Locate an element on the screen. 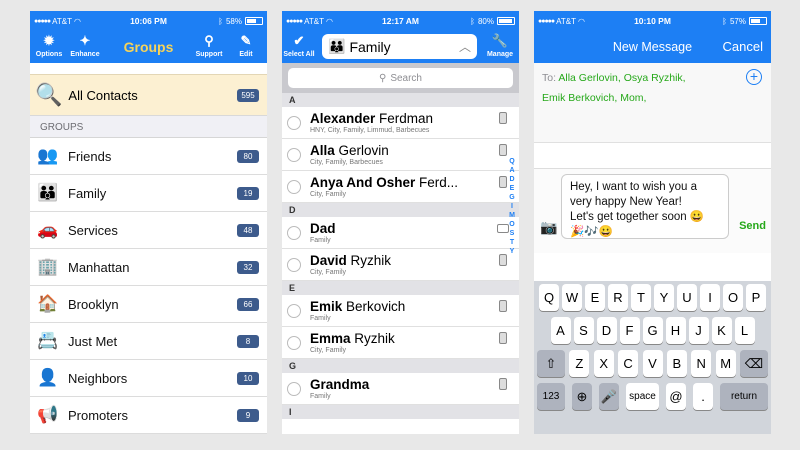  contact-row: David Ryzhik City, Family is located at coordinates (400, 265).